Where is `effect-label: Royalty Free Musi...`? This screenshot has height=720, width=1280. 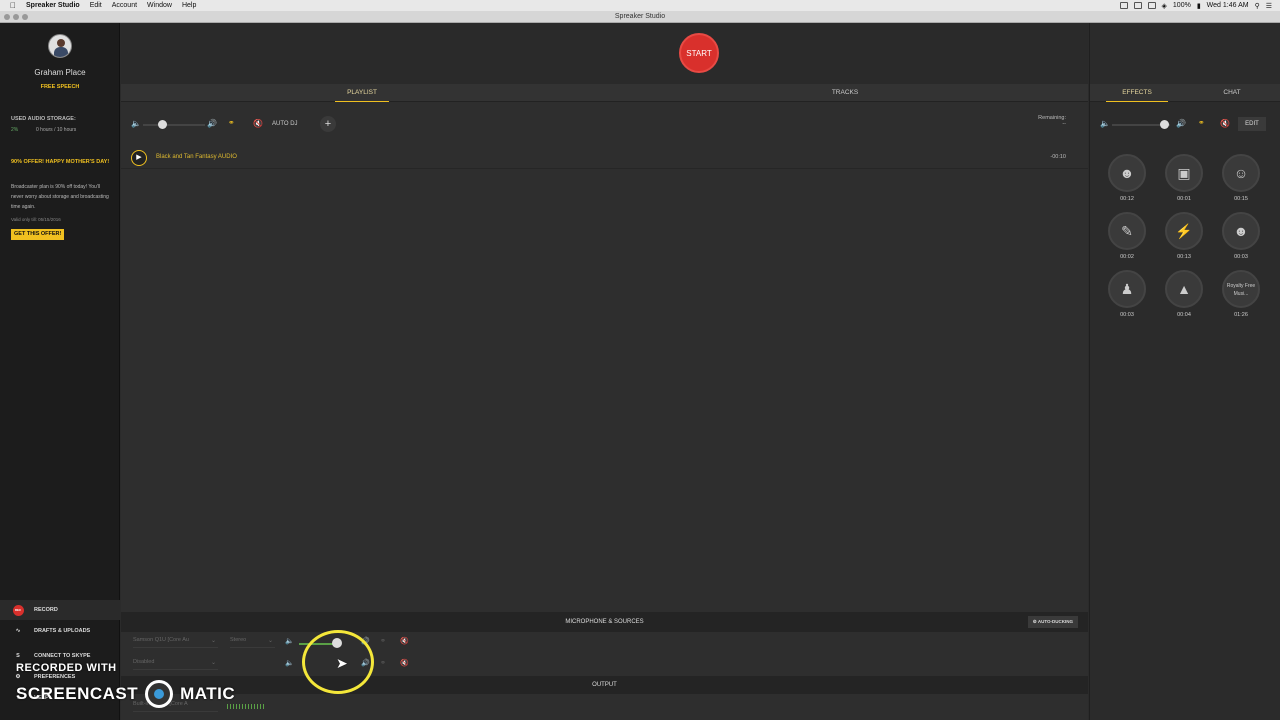
effect-label: Royalty Free Musi... is located at coordinates (1241, 289).